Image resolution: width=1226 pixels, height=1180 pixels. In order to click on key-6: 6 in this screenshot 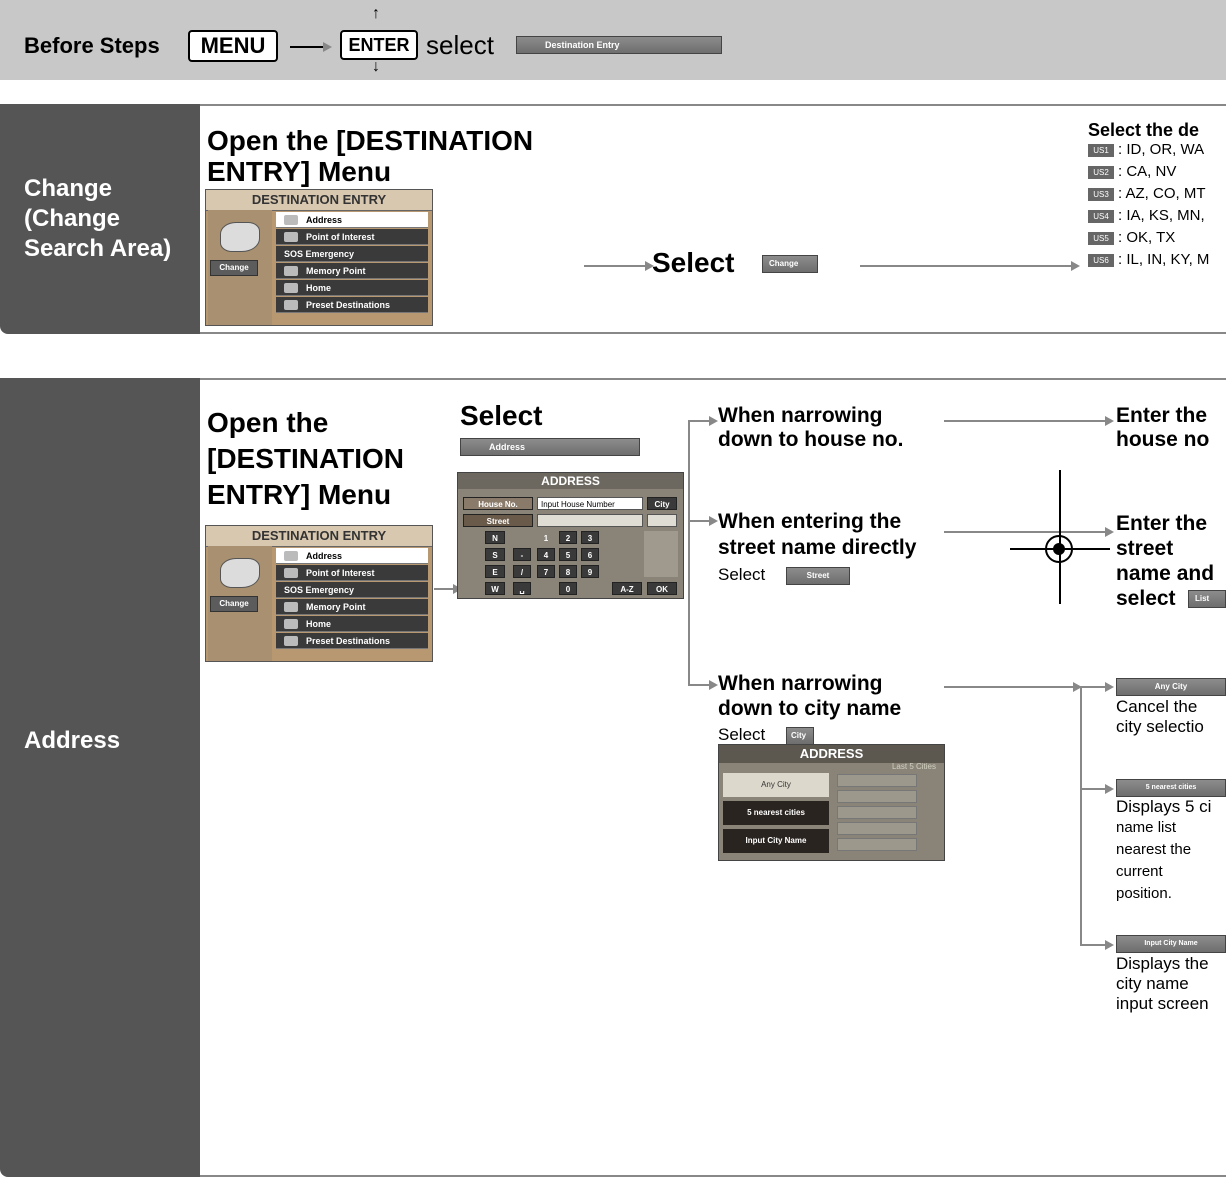, I will do `click(590, 554)`.